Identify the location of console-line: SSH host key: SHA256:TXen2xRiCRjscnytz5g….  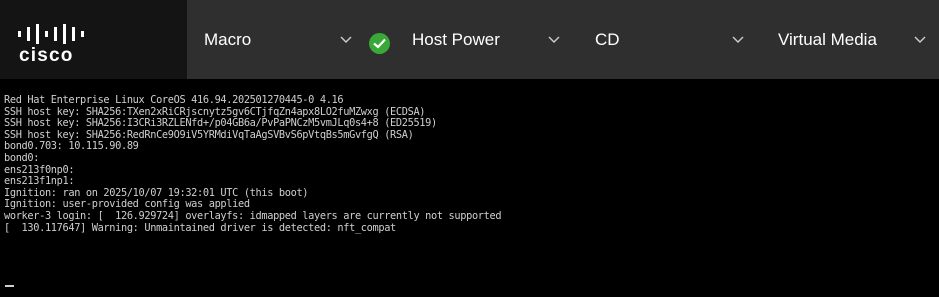
(215, 111).